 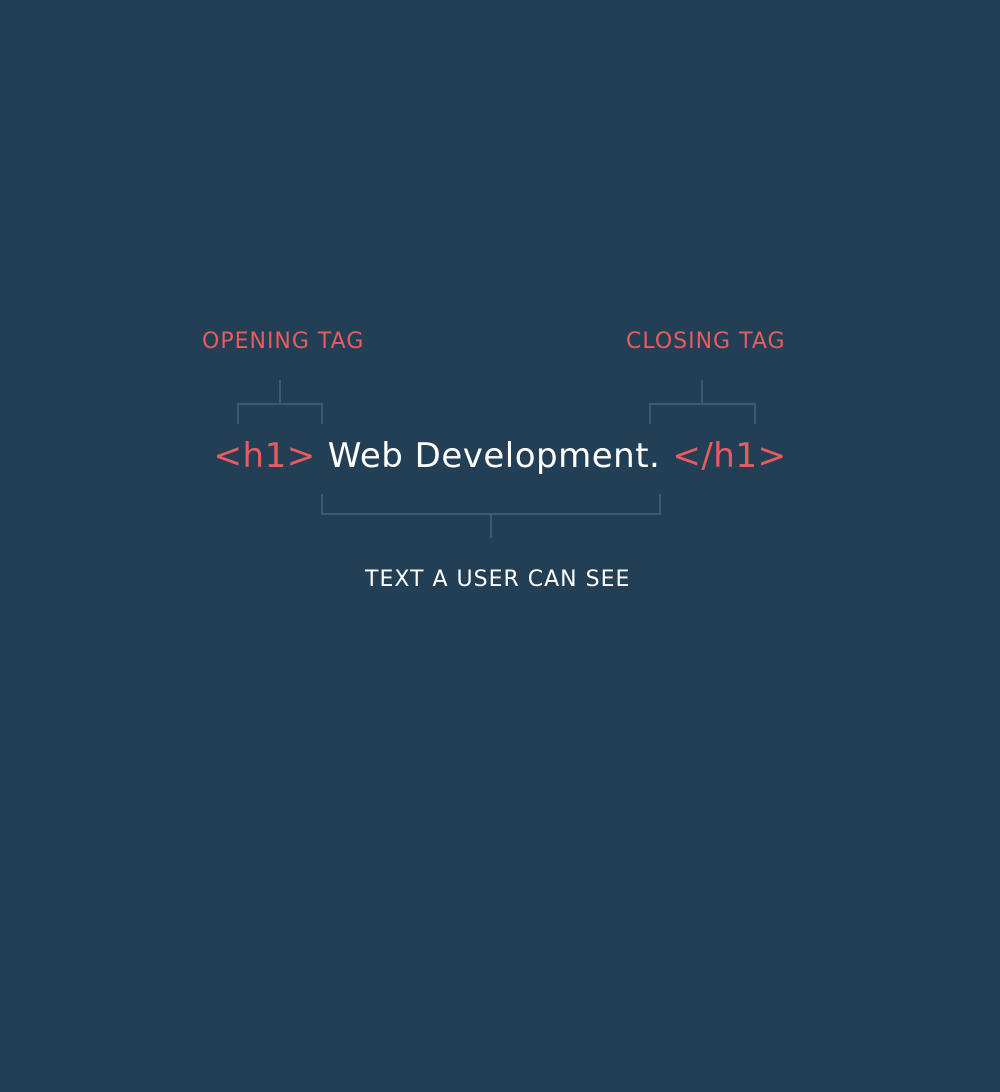 I want to click on code-example: <h1> Web Development. </h1>, so click(x=500, y=456).